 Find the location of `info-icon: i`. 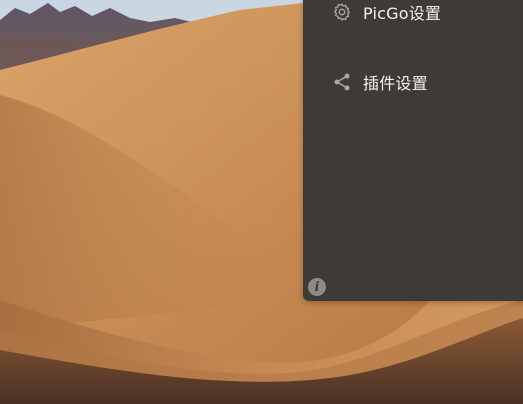

info-icon: i is located at coordinates (317, 287).